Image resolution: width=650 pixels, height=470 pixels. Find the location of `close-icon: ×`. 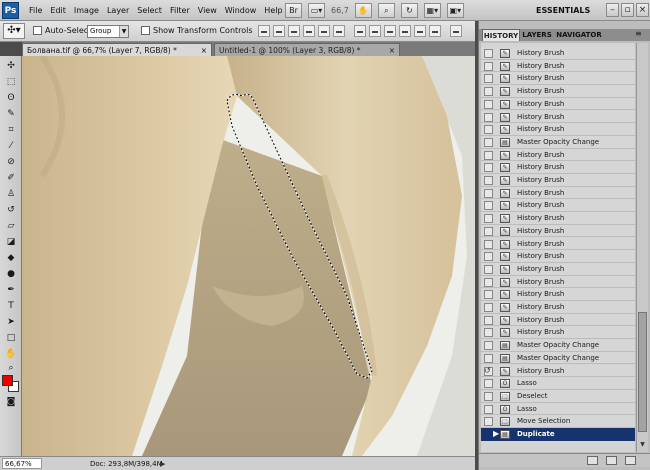

close-icon: × is located at coordinates (642, 10).